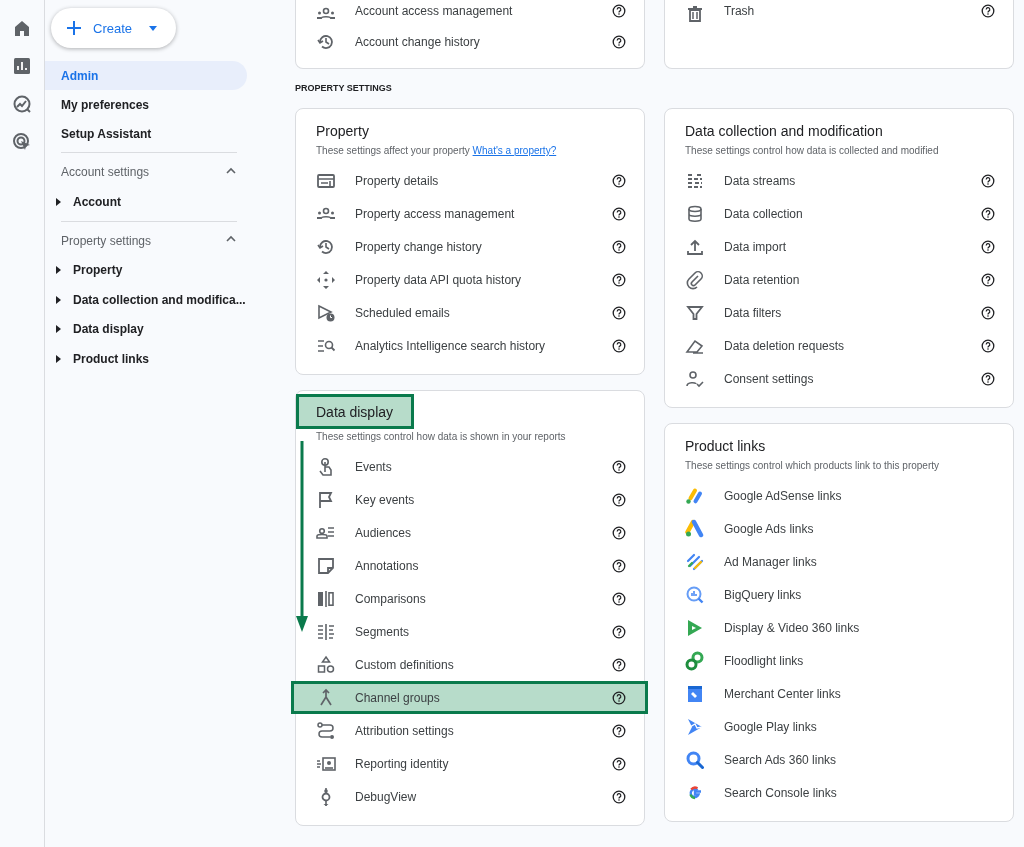  I want to click on trash-icon, so click(695, 14).